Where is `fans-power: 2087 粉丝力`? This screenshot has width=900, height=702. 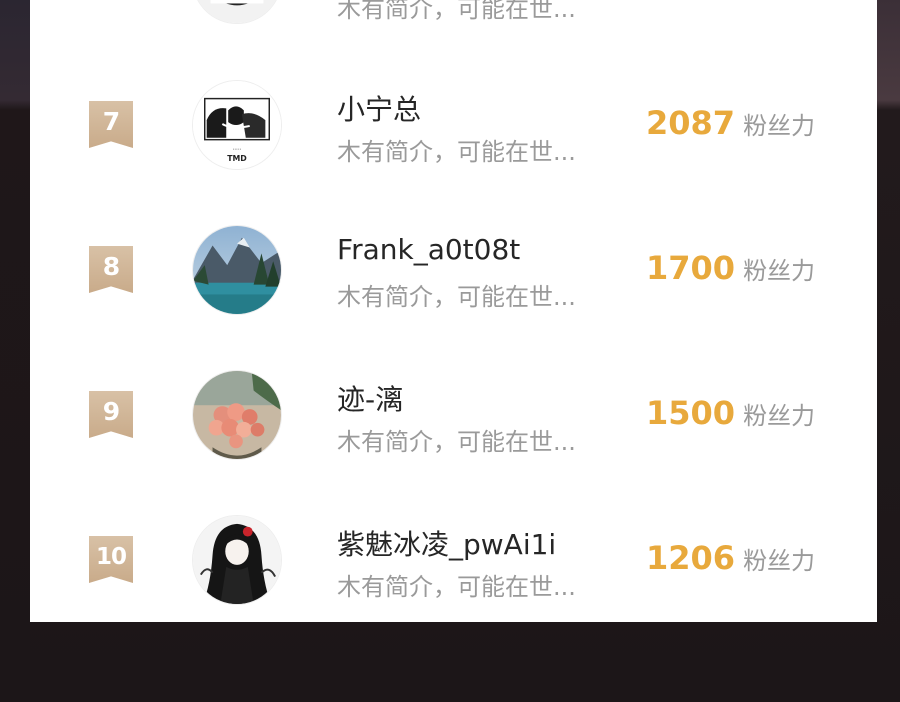
fans-power: 2087 粉丝力 is located at coordinates (730, 123).